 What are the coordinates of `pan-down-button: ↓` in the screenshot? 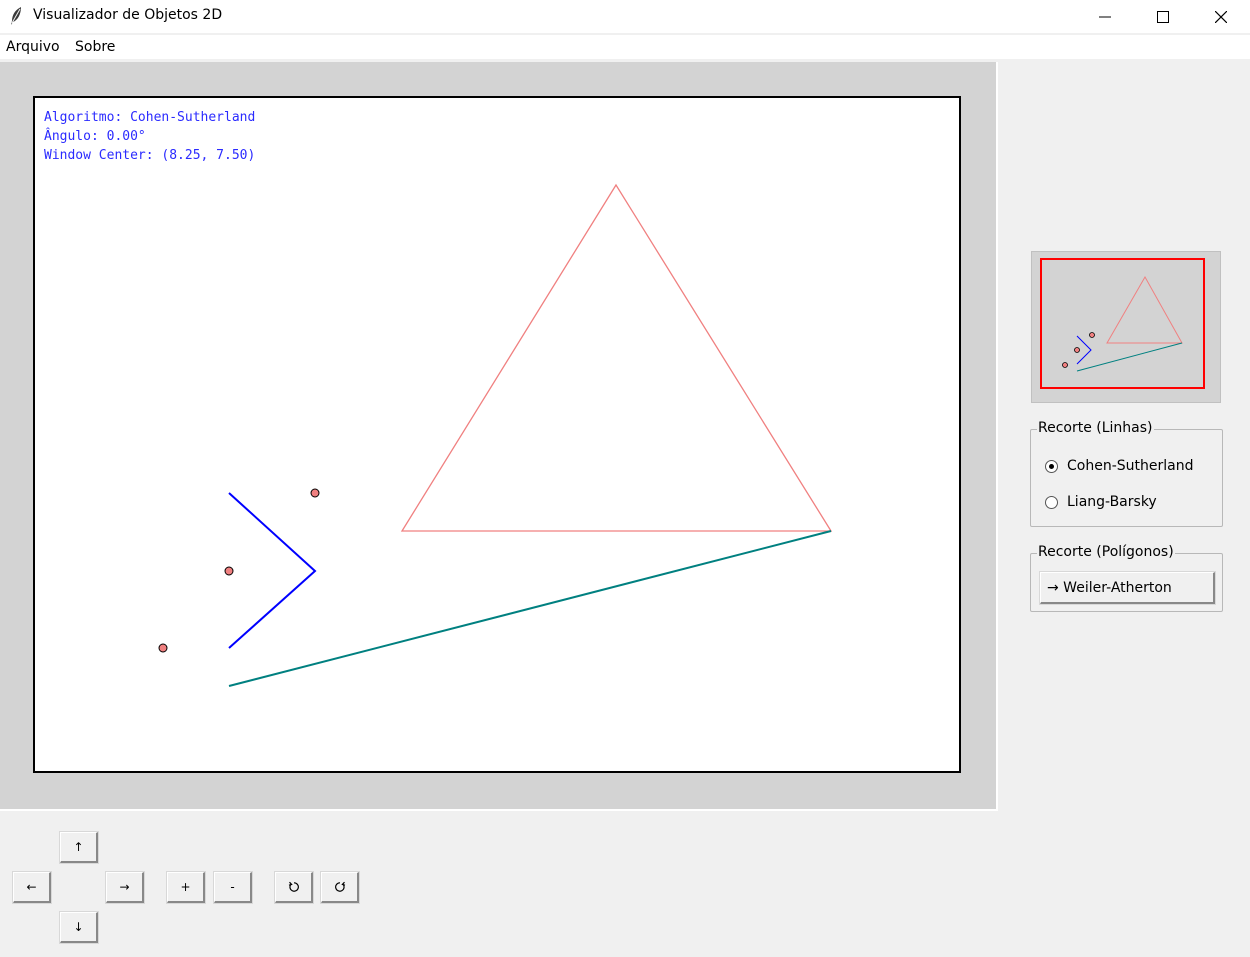 It's located at (79, 927).